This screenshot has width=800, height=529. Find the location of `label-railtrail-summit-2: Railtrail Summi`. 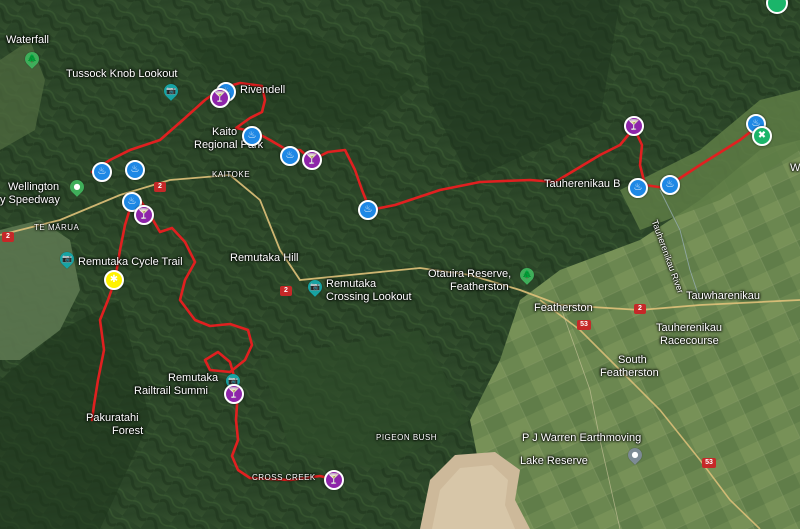

label-railtrail-summit-2: Railtrail Summi is located at coordinates (171, 391).